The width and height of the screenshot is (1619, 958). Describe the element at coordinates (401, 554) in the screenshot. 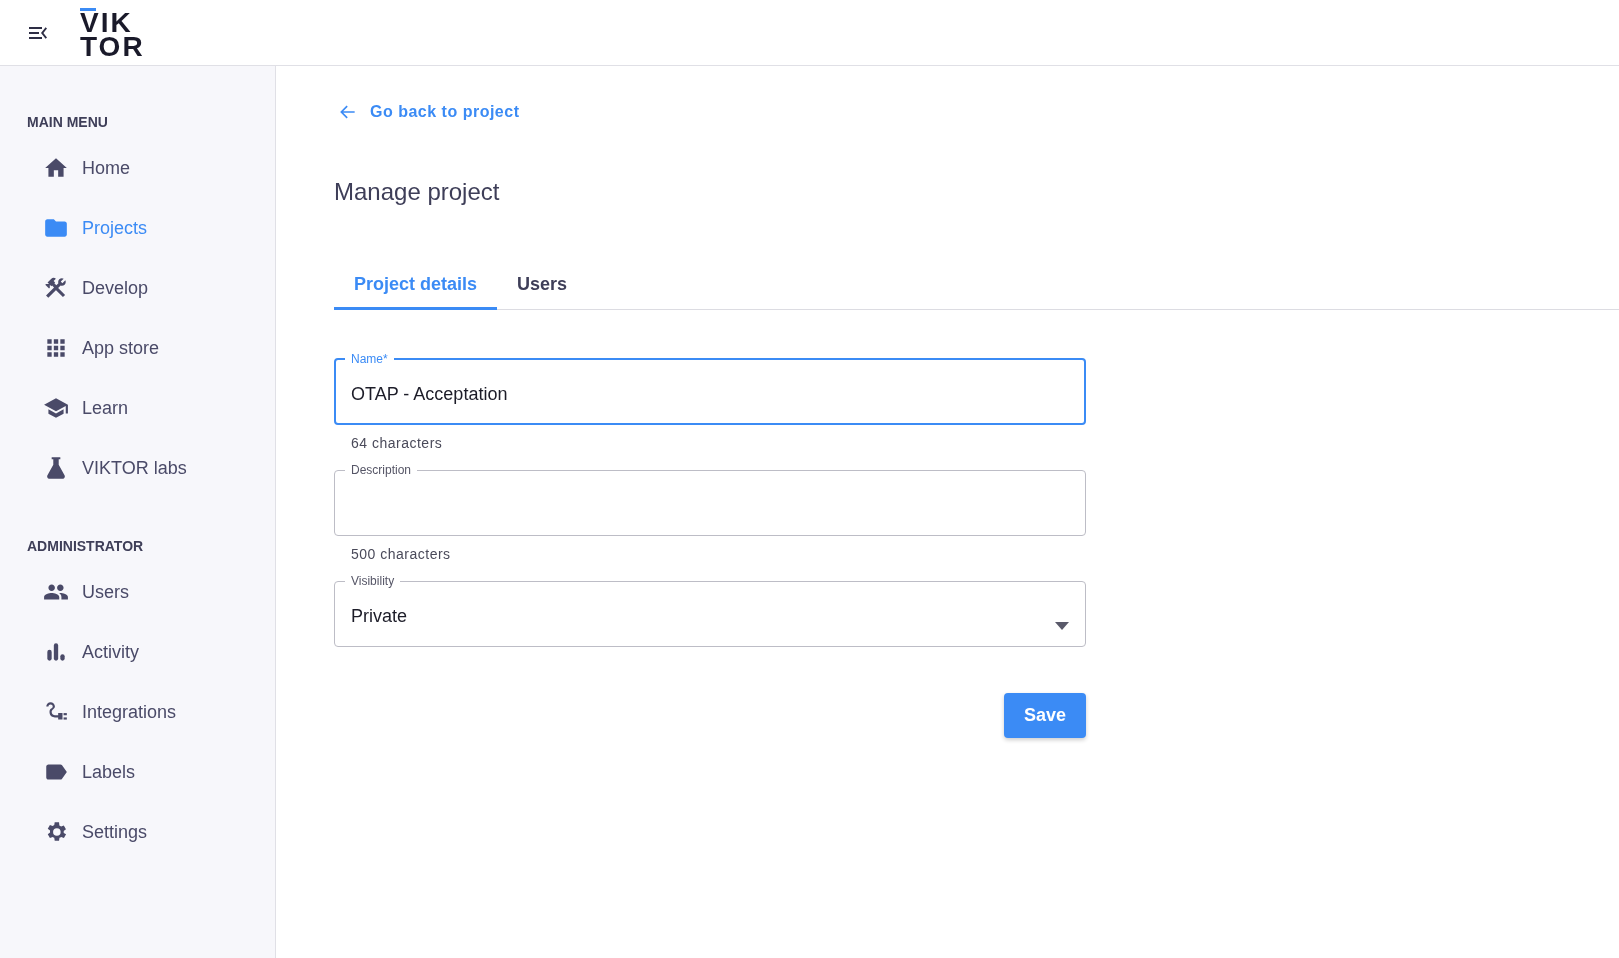

I see `helper-text: 500 characters` at that location.